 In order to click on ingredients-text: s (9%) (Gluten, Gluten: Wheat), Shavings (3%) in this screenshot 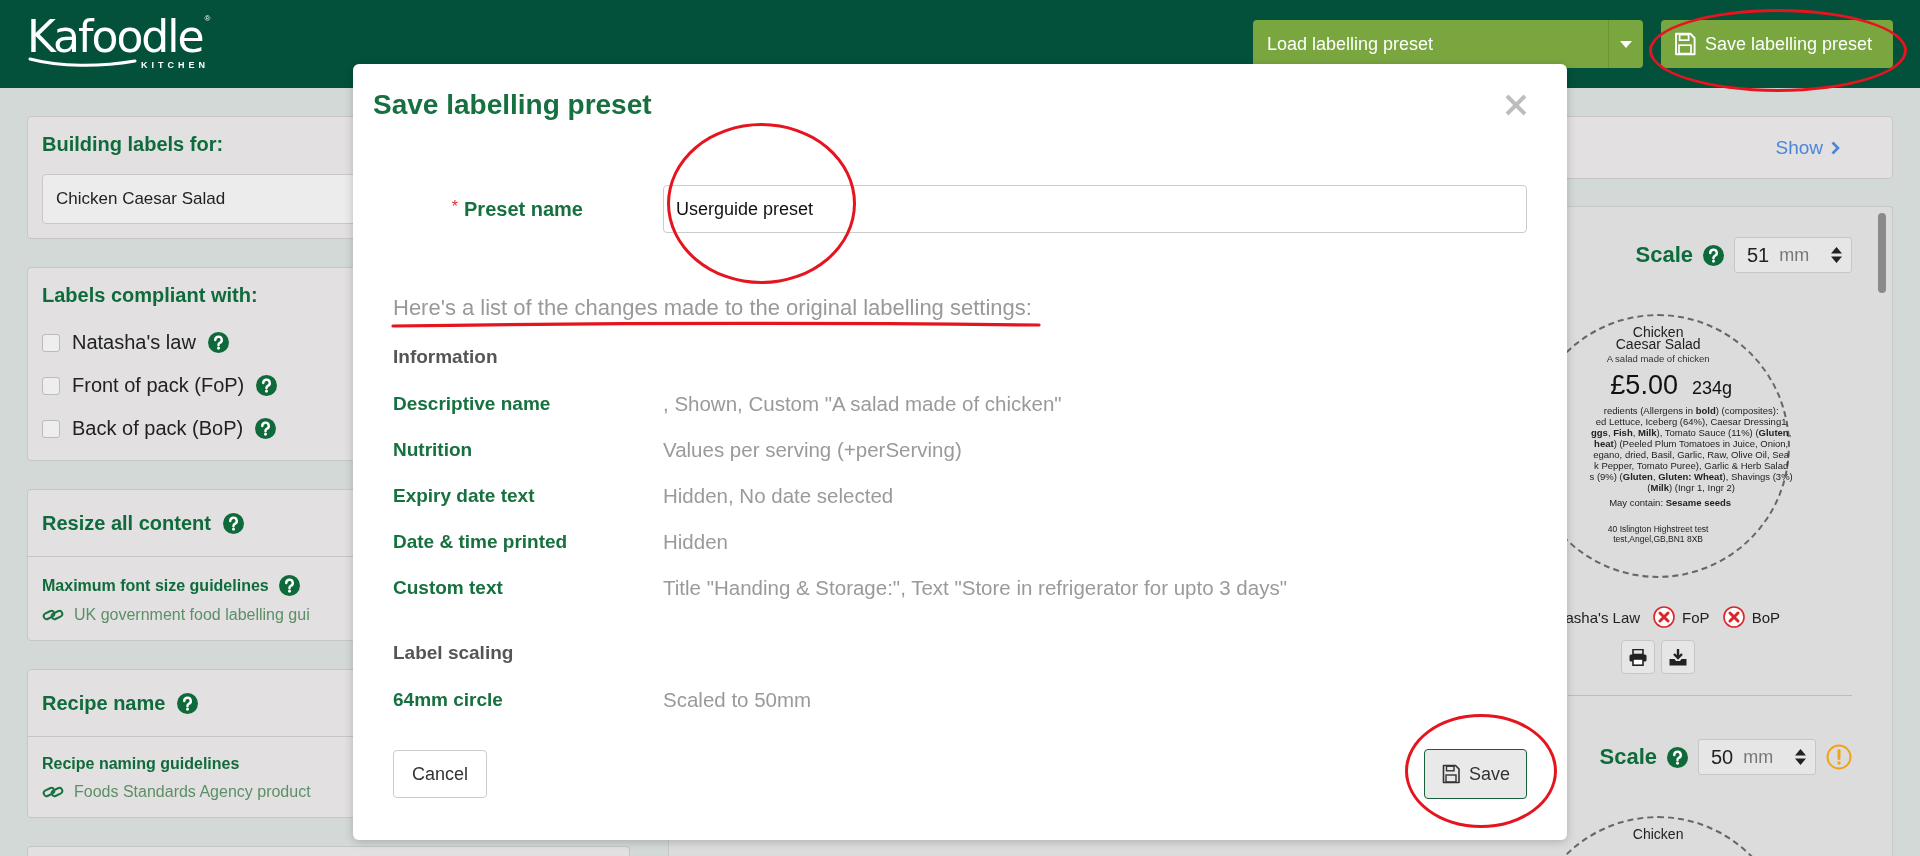, I will do `click(1691, 476)`.